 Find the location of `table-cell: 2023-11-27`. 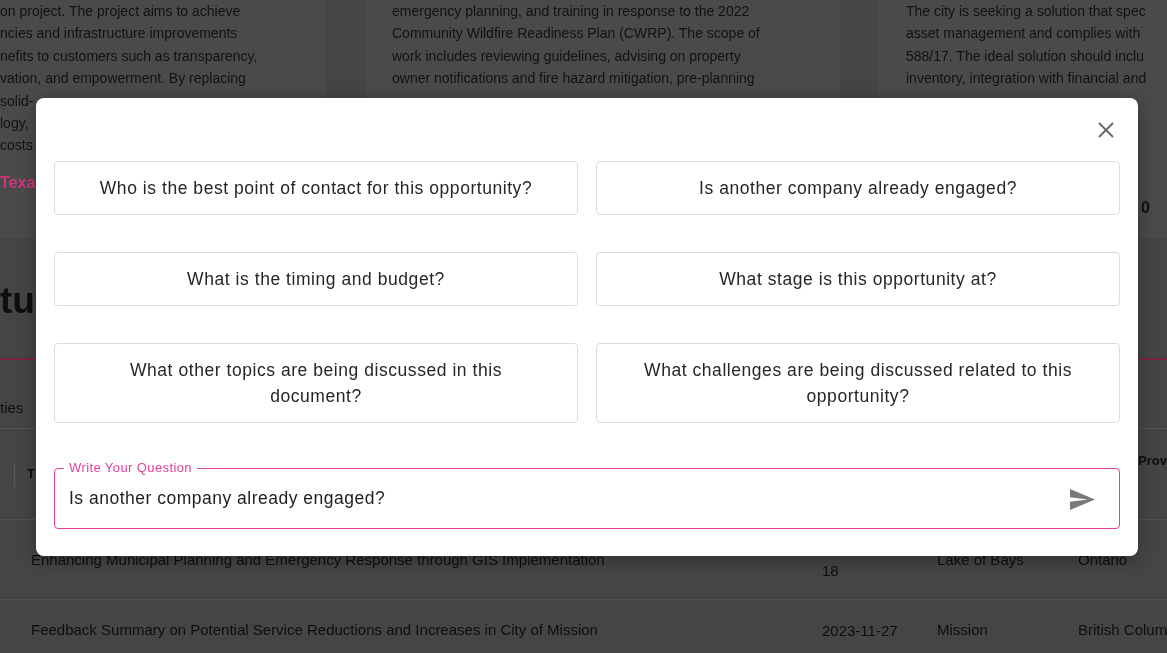

table-cell: 2023-11-27 is located at coordinates (860, 631).